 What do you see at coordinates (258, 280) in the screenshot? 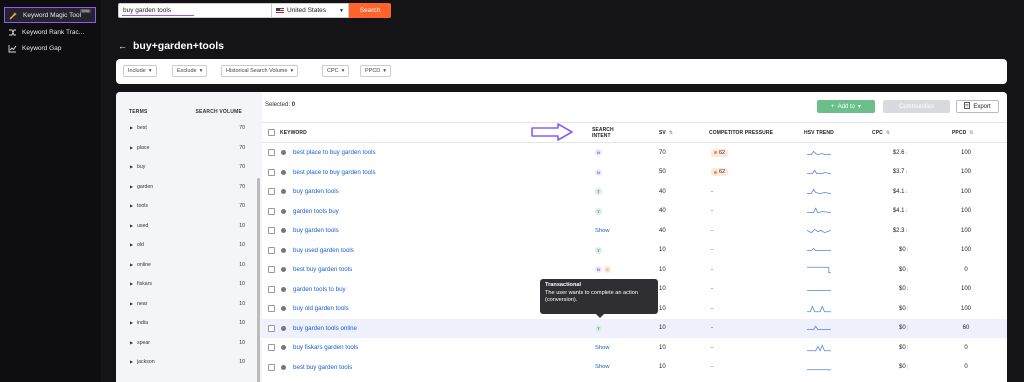
I see `terms-scrollbar` at bounding box center [258, 280].